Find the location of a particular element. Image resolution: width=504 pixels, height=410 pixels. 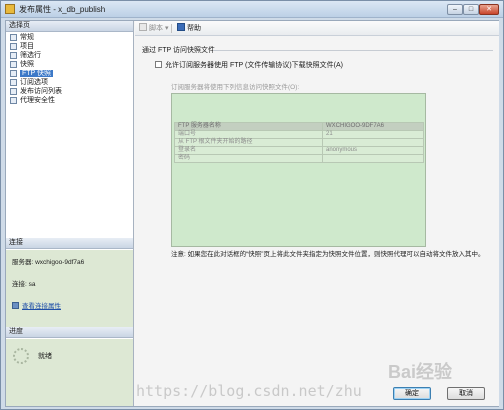

maximize-button: □ is located at coordinates (471, 9).